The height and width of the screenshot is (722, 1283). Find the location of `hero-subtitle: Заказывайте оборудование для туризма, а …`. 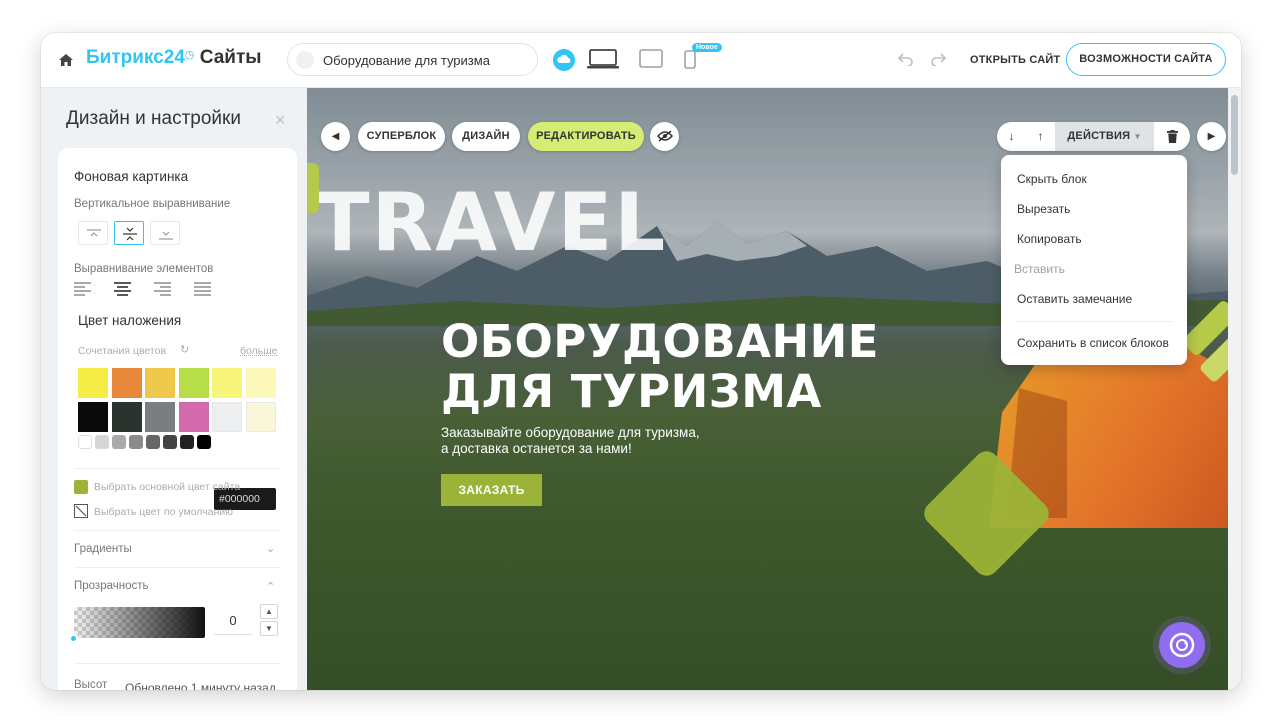

hero-subtitle: Заказывайте оборудование для туризма, а … is located at coordinates (601, 441).